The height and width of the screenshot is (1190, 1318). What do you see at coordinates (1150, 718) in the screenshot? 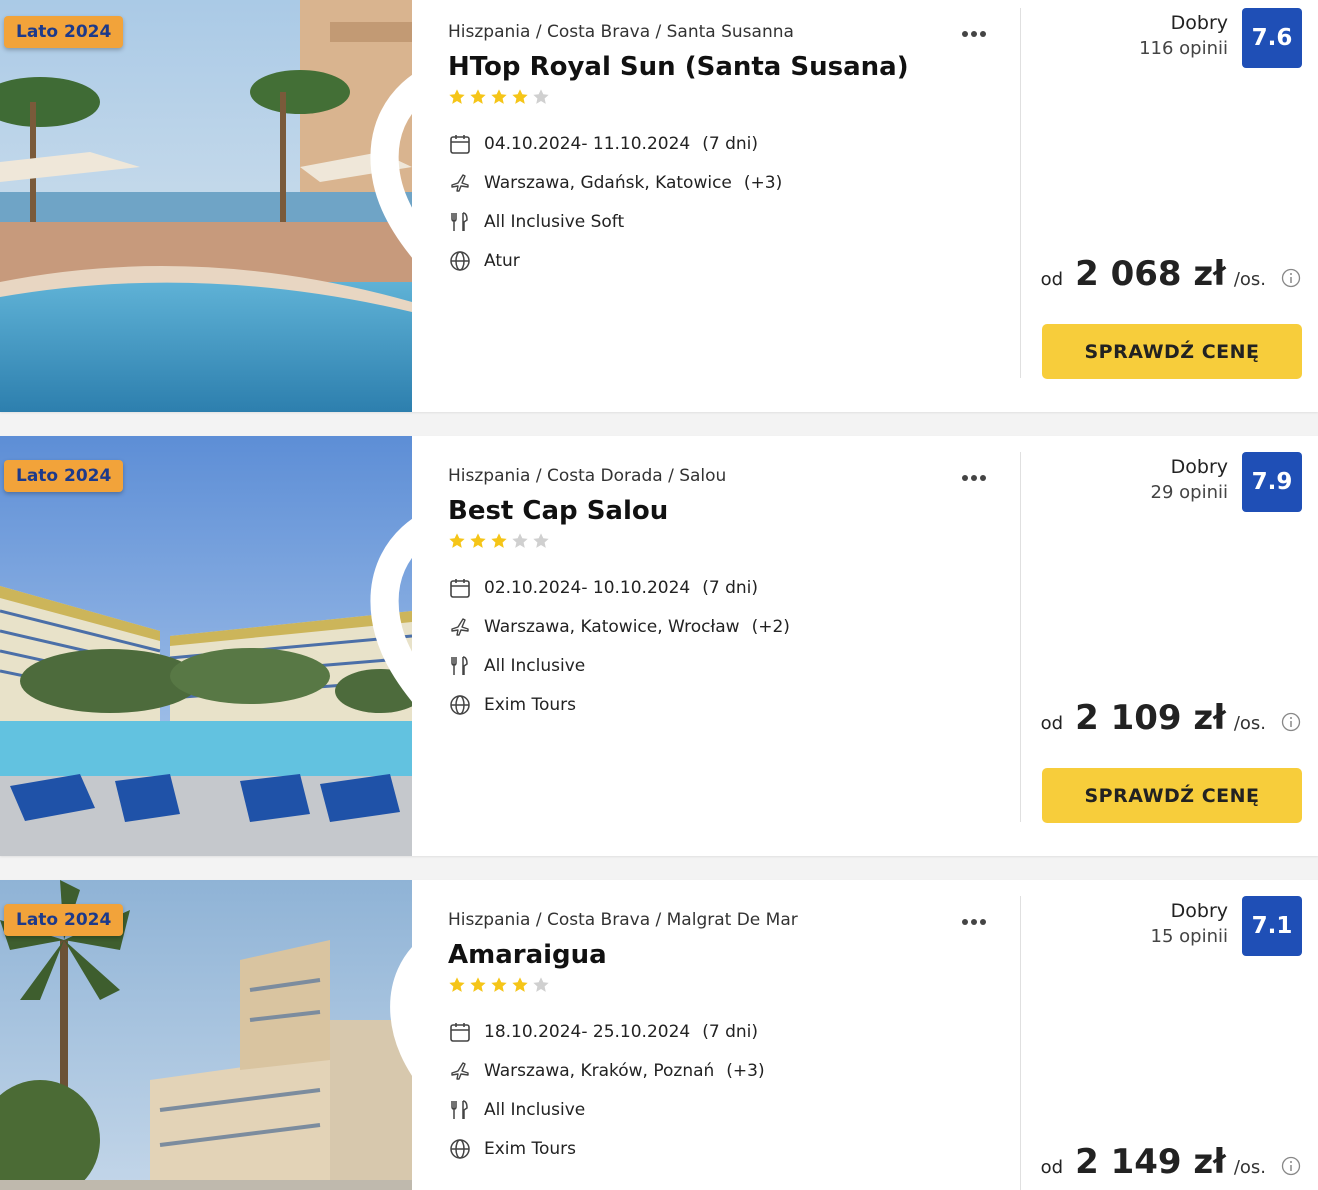
I see `price-amount: 2 109 zł` at bounding box center [1150, 718].